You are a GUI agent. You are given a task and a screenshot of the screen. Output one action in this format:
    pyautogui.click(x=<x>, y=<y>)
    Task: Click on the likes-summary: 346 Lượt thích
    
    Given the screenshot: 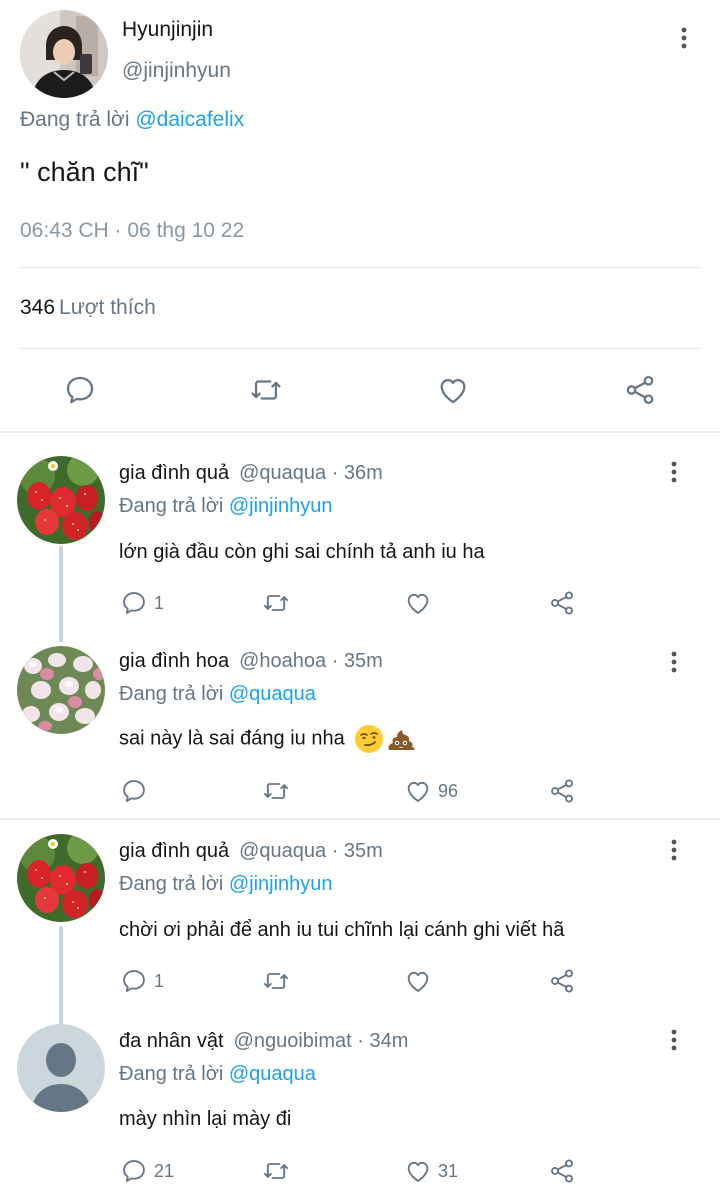 What is the action you would take?
    pyautogui.click(x=88, y=308)
    